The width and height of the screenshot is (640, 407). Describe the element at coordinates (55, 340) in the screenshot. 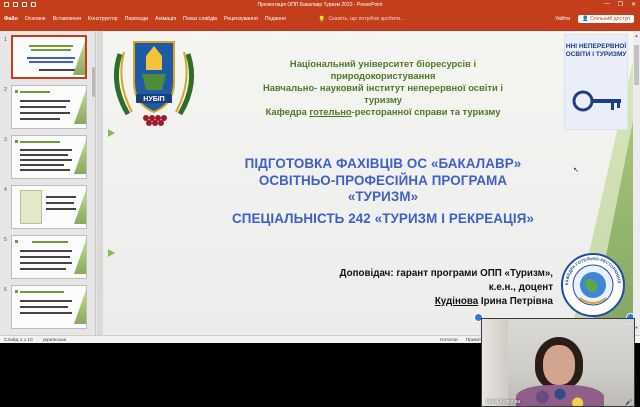

I see `language-indicator: українська` at that location.